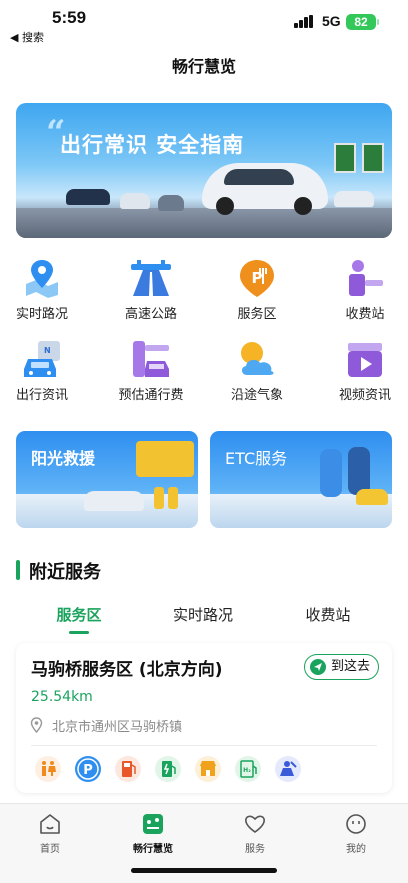 The height and width of the screenshot is (883, 408). Describe the element at coordinates (318, 667) in the screenshot. I see `navigate-arrow-icon` at that location.